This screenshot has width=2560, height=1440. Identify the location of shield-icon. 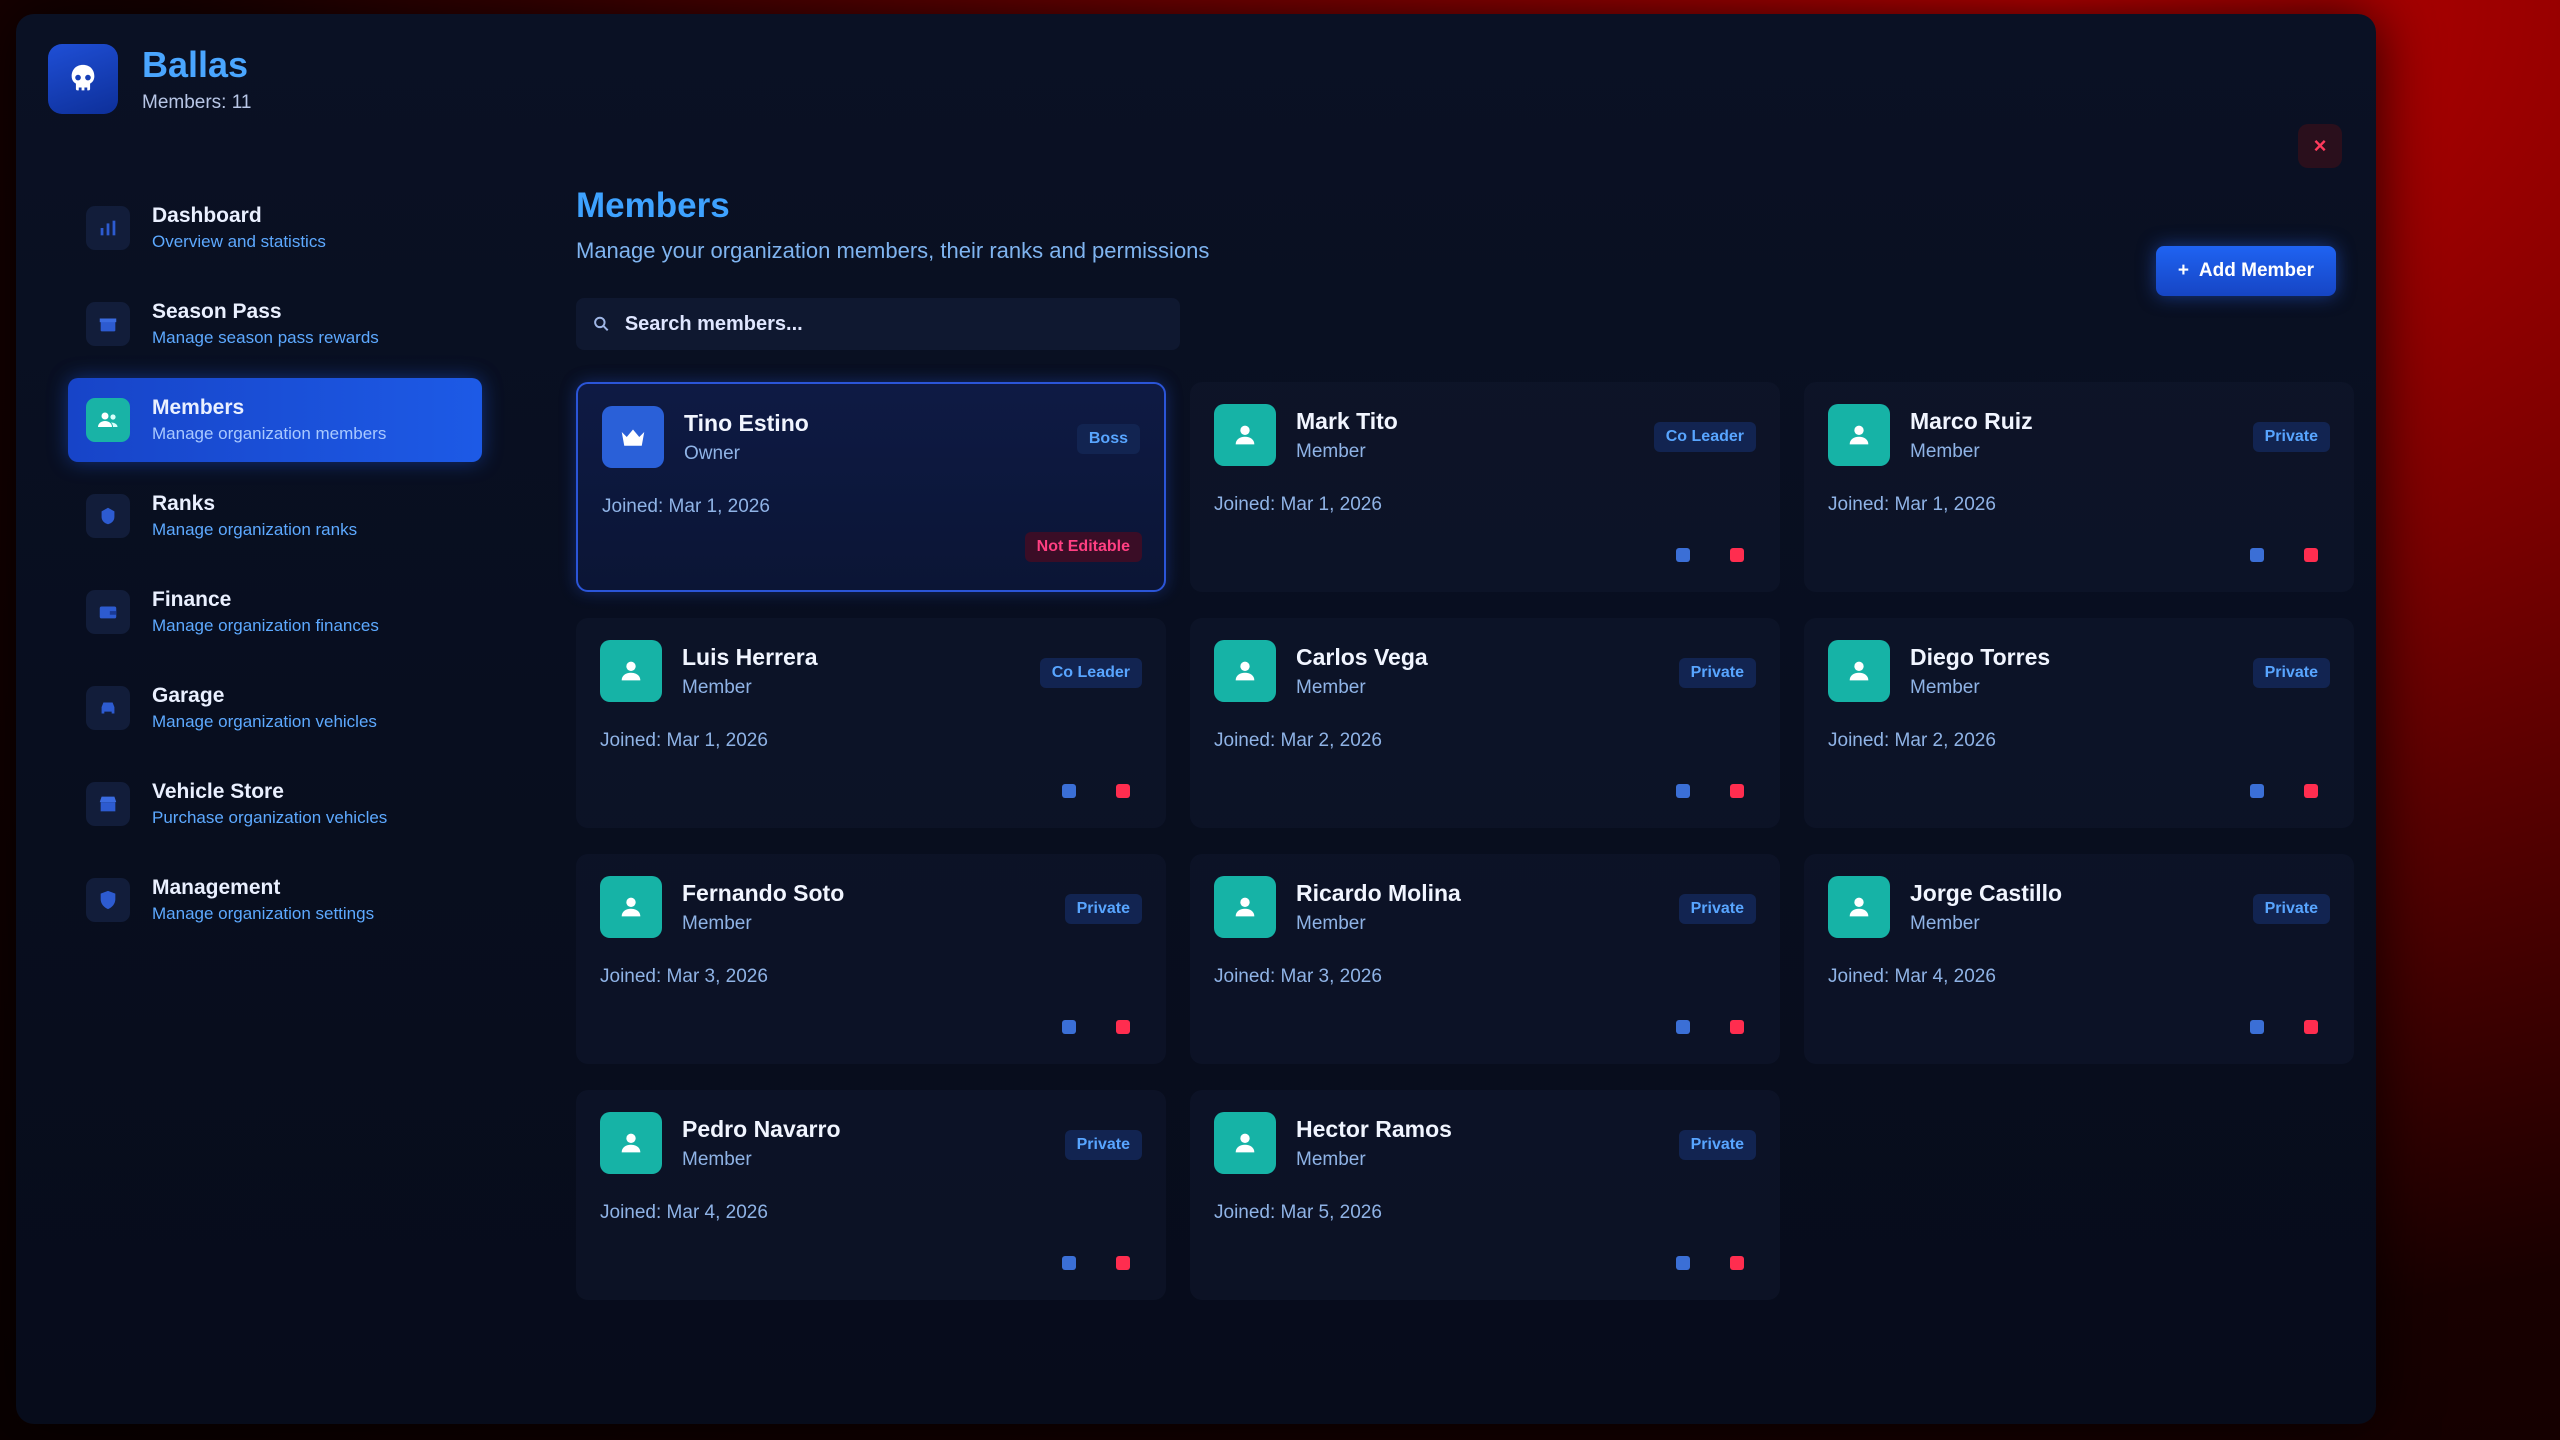
(108, 900).